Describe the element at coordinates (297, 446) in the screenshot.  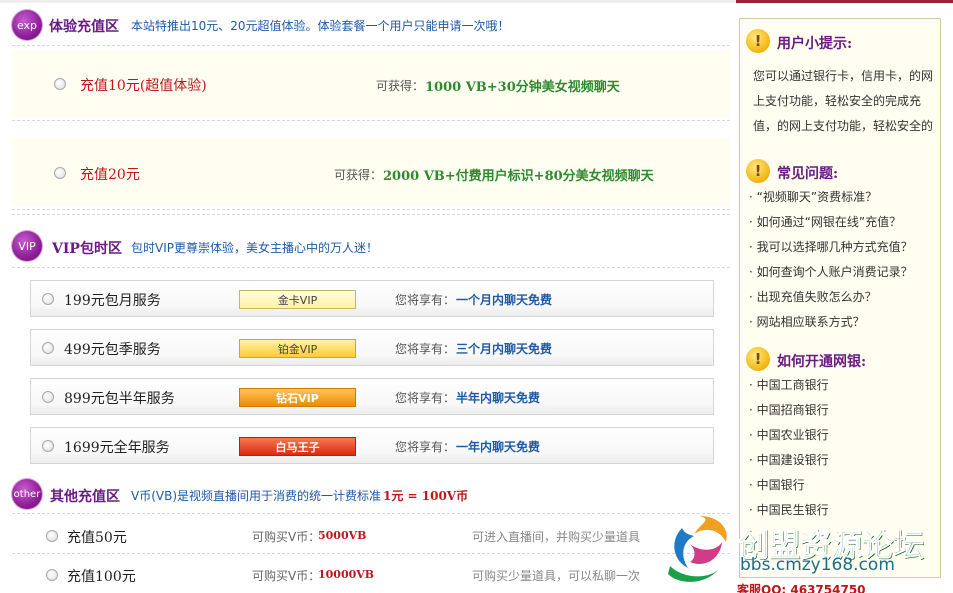
I see `vip-prince-badge: 白马王子` at that location.